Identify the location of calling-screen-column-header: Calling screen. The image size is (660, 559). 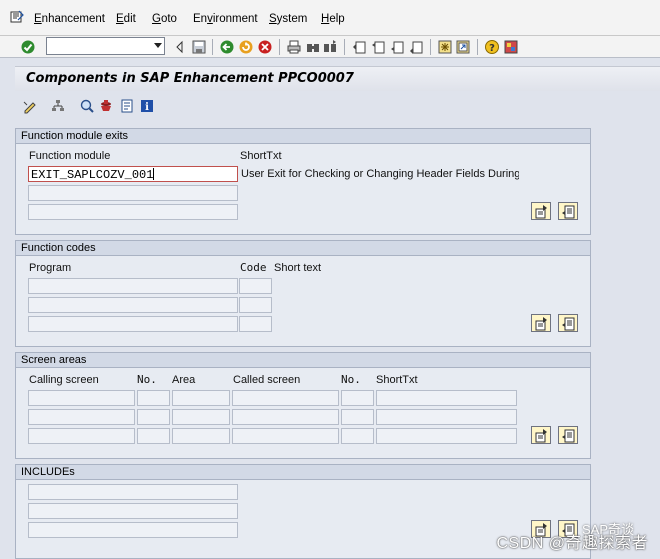
(64, 380).